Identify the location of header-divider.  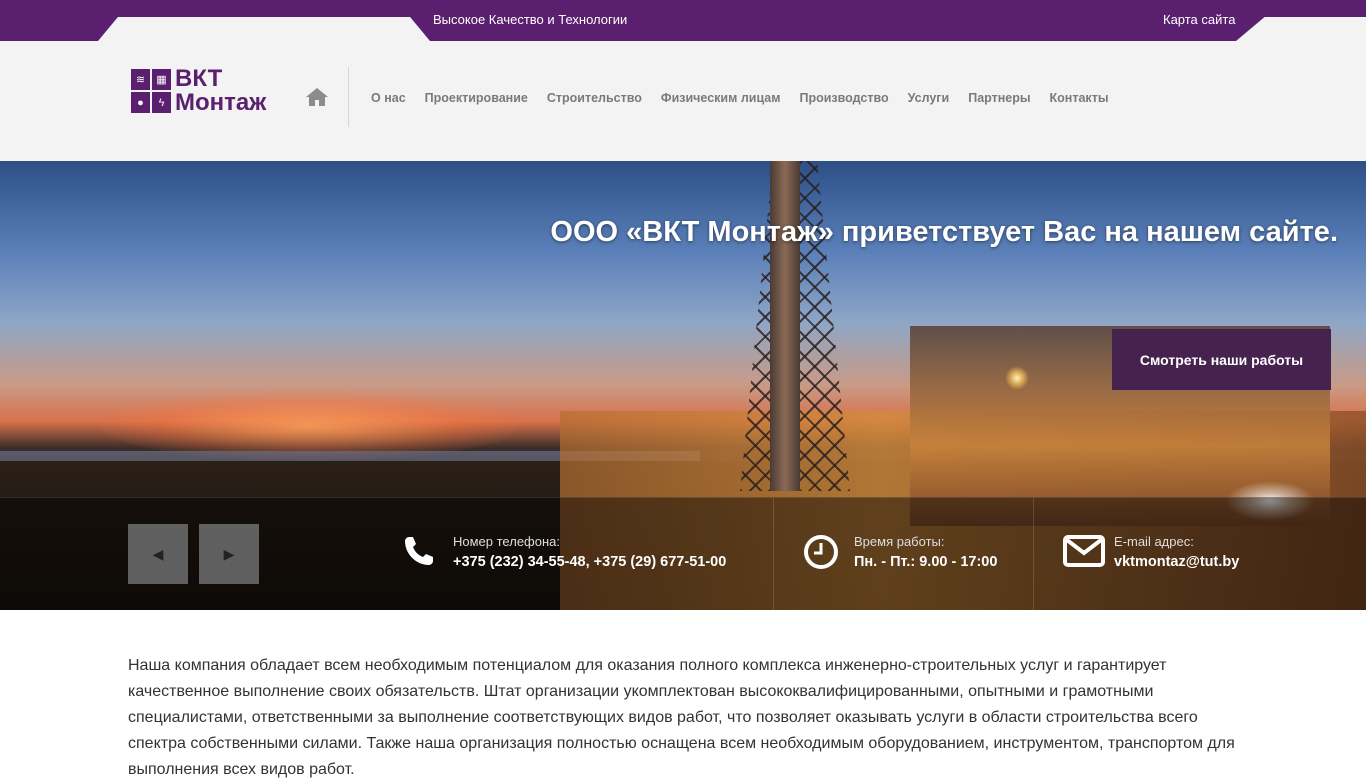
(348, 97).